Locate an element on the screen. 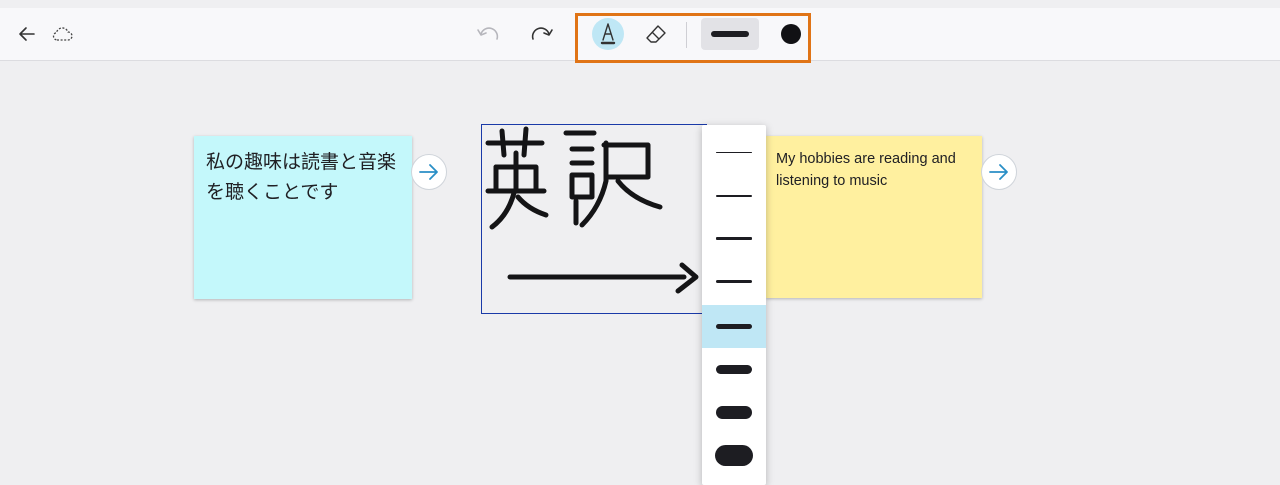 The image size is (1280, 485). eraser-button is located at coordinates (656, 34).